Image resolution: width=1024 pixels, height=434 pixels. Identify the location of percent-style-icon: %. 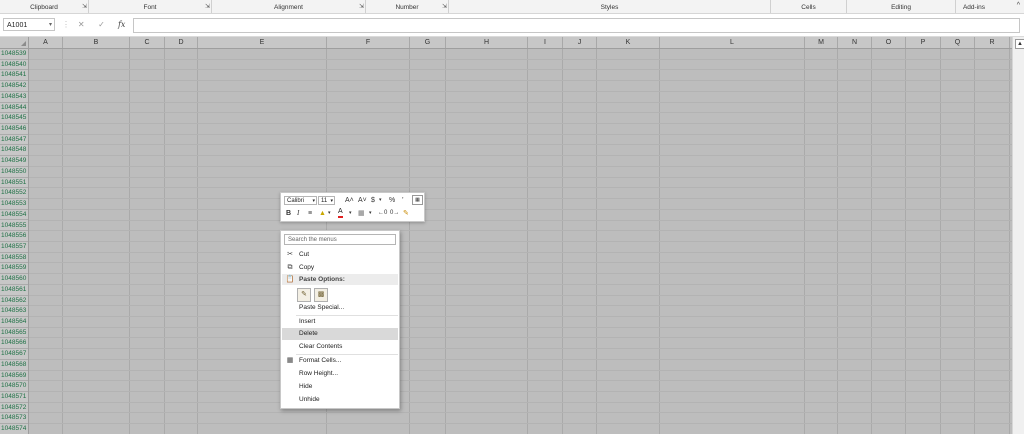
(392, 200).